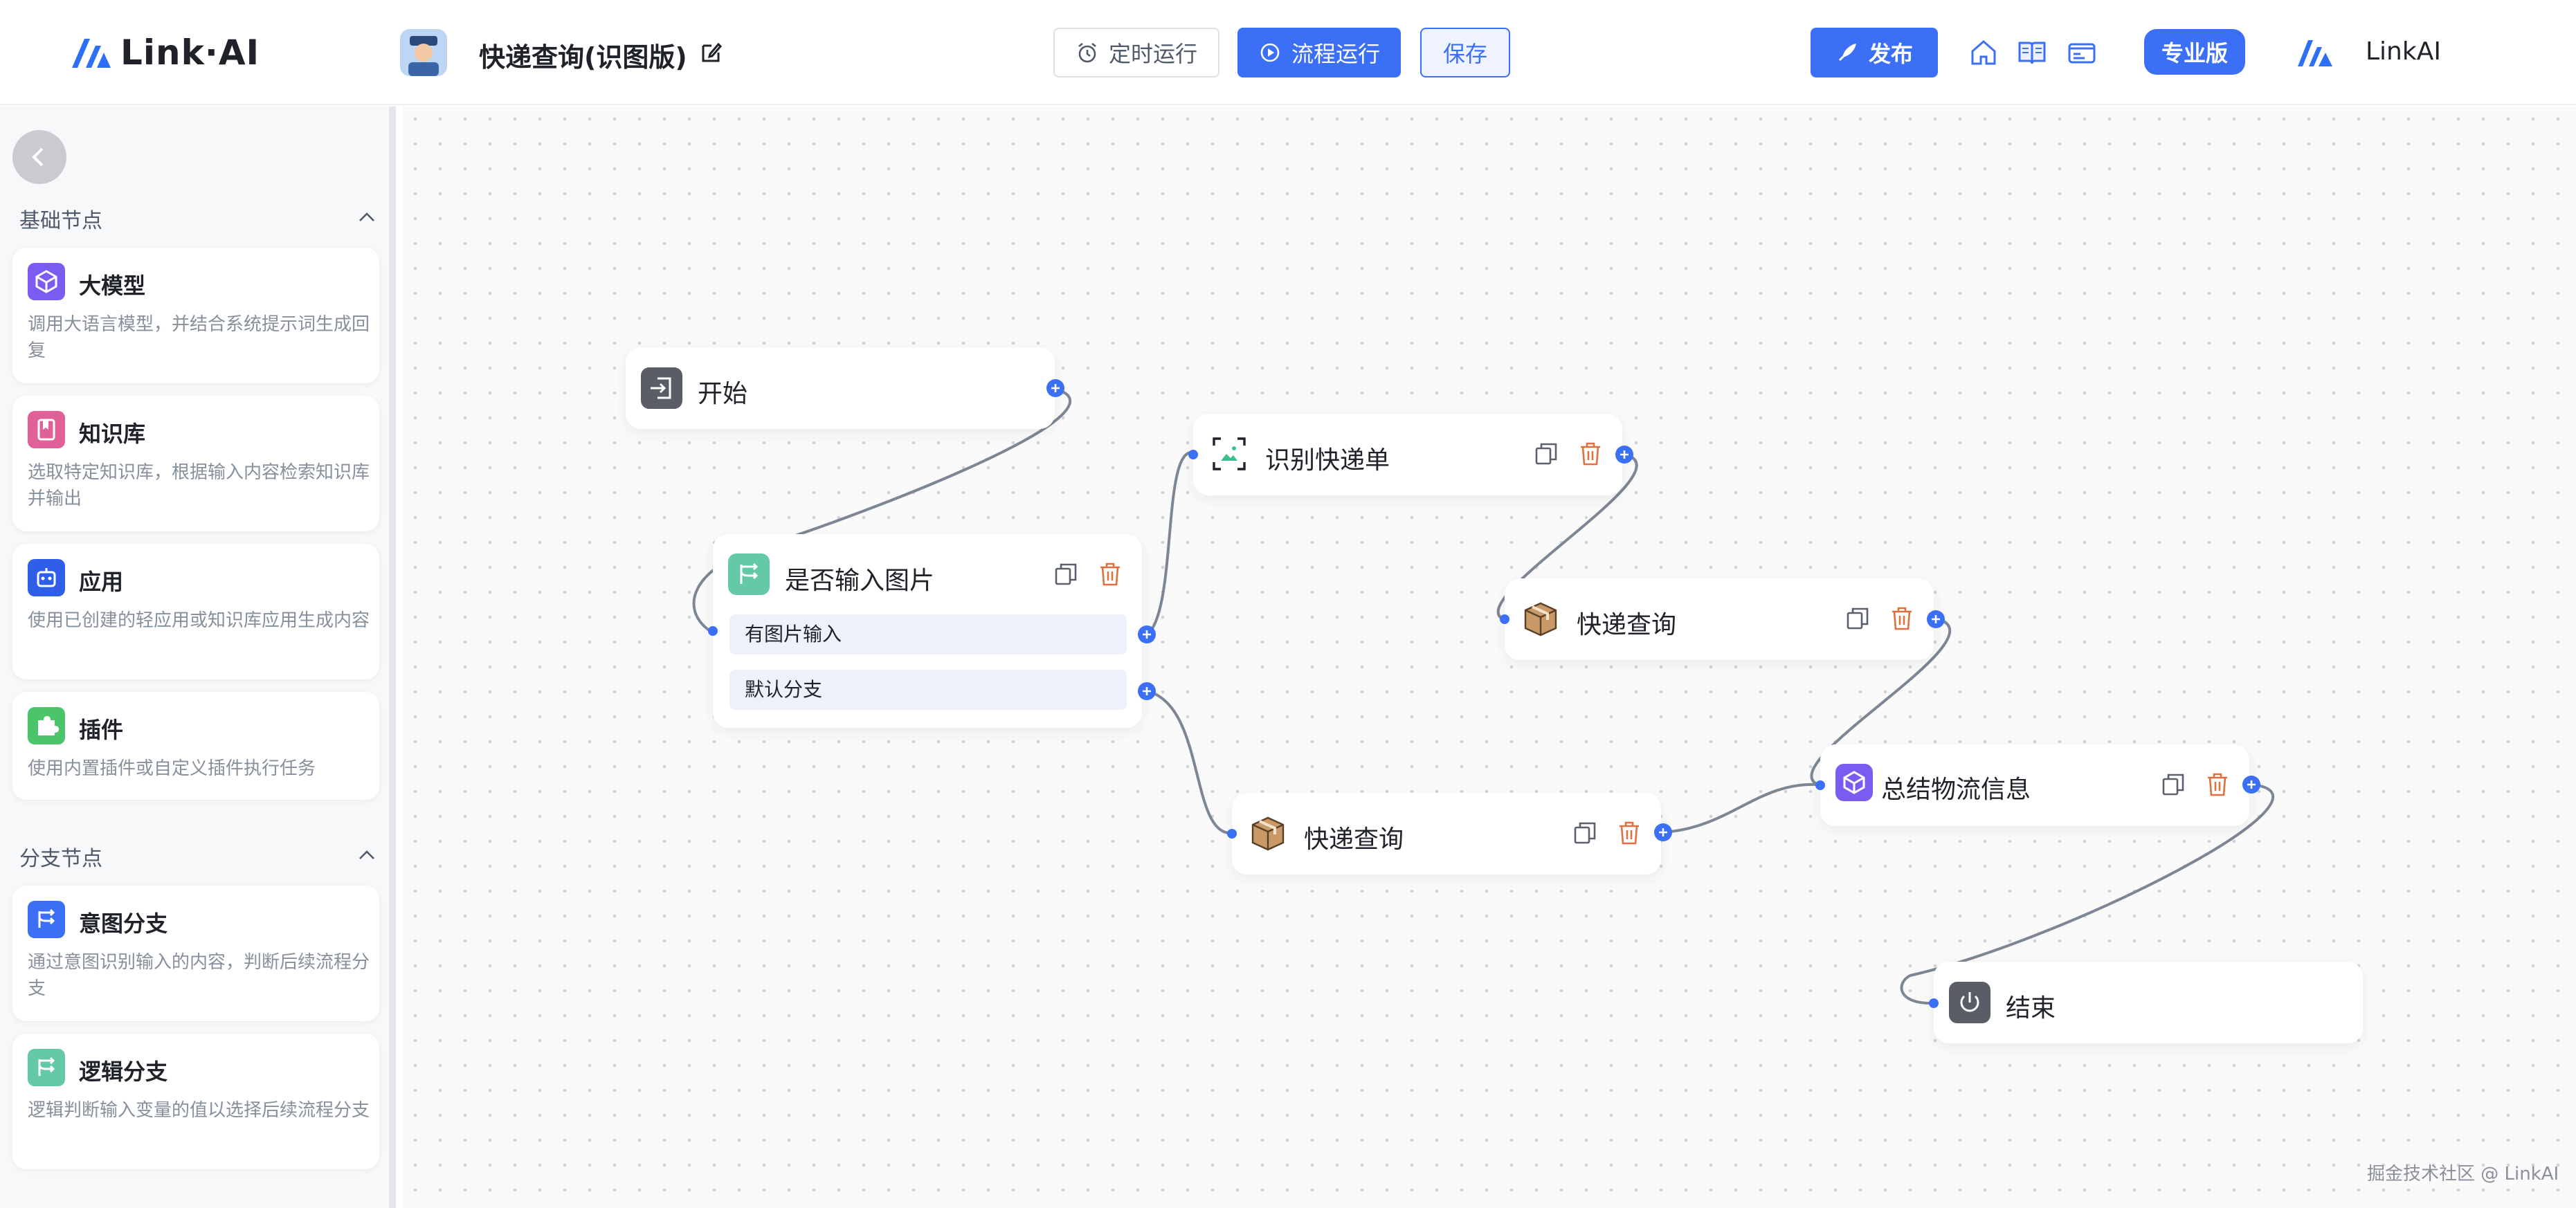  Describe the element at coordinates (46, 577) in the screenshot. I see `robot-icon` at that location.